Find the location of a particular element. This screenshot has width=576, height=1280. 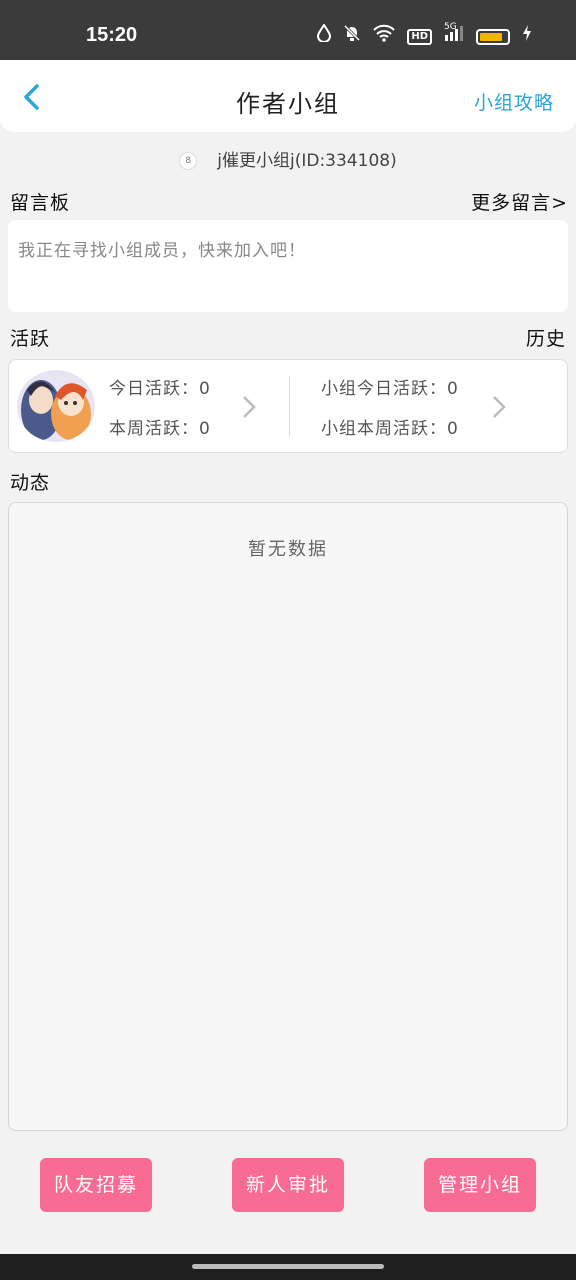

group-guide-link: 小组攻略 is located at coordinates (514, 101).